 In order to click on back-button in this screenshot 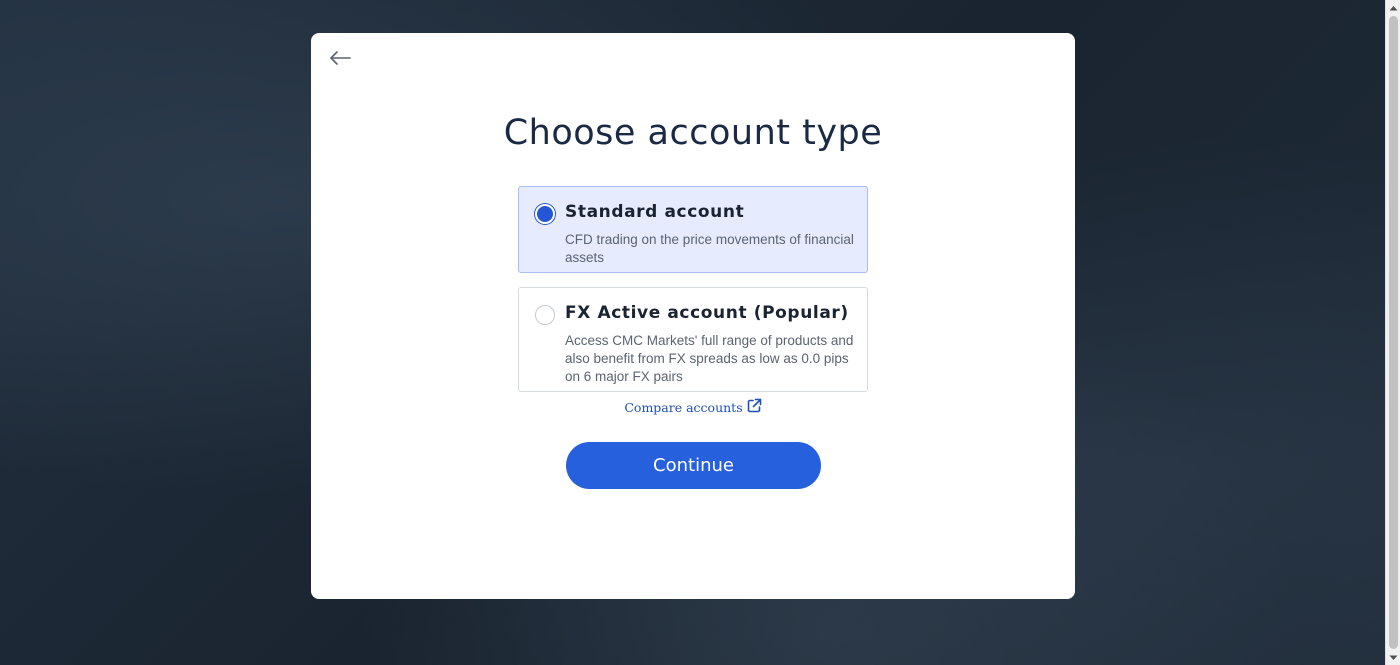, I will do `click(340, 59)`.